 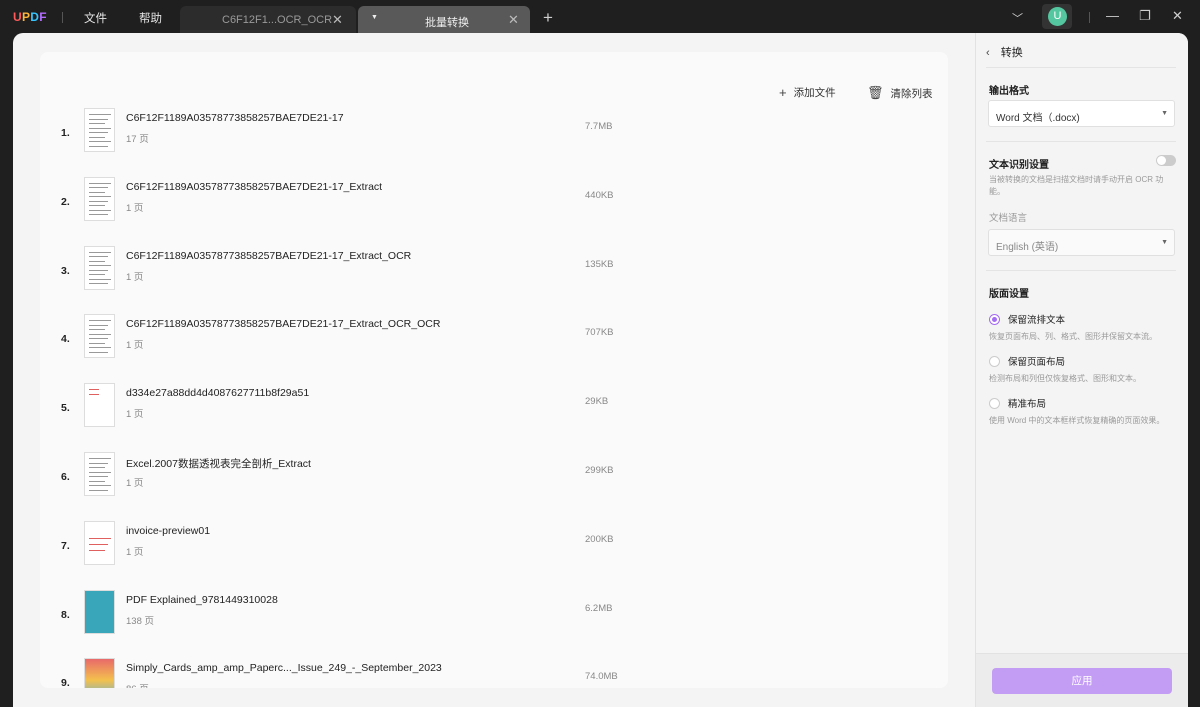 I want to click on back-icon: ‹, so click(x=988, y=53).